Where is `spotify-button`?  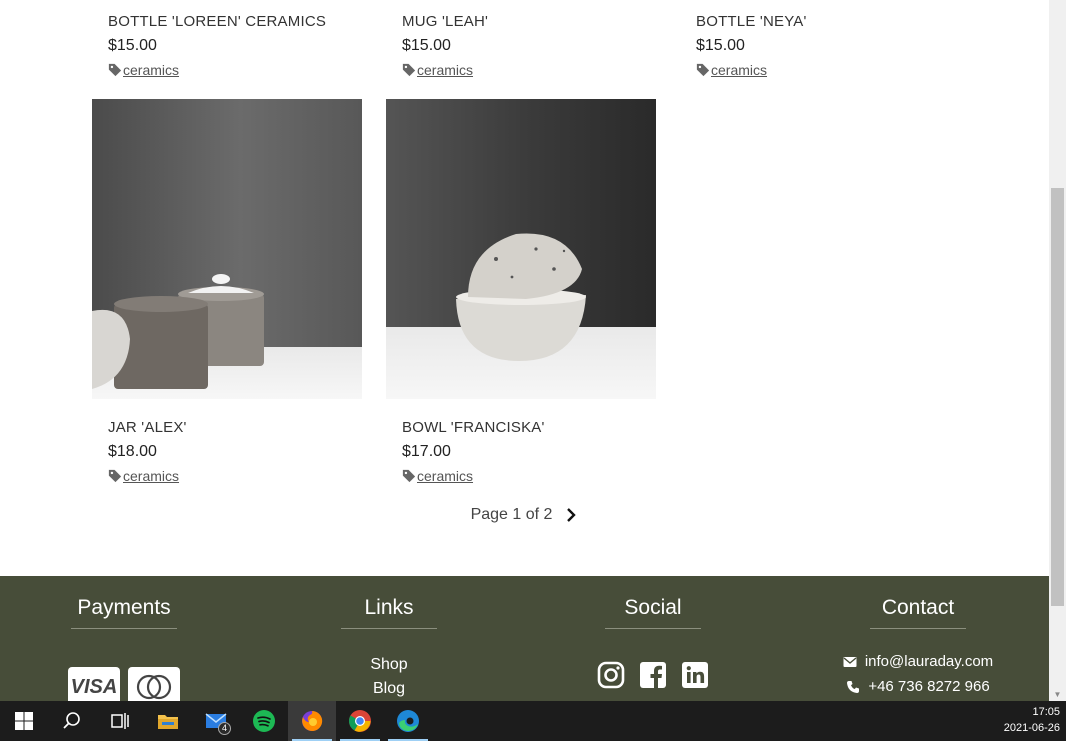
spotify-button is located at coordinates (264, 721).